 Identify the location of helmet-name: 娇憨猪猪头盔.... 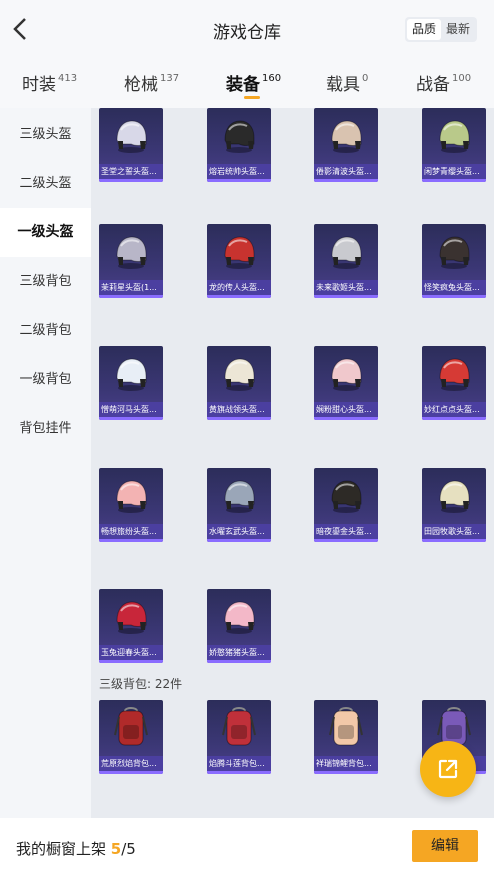
(239, 652).